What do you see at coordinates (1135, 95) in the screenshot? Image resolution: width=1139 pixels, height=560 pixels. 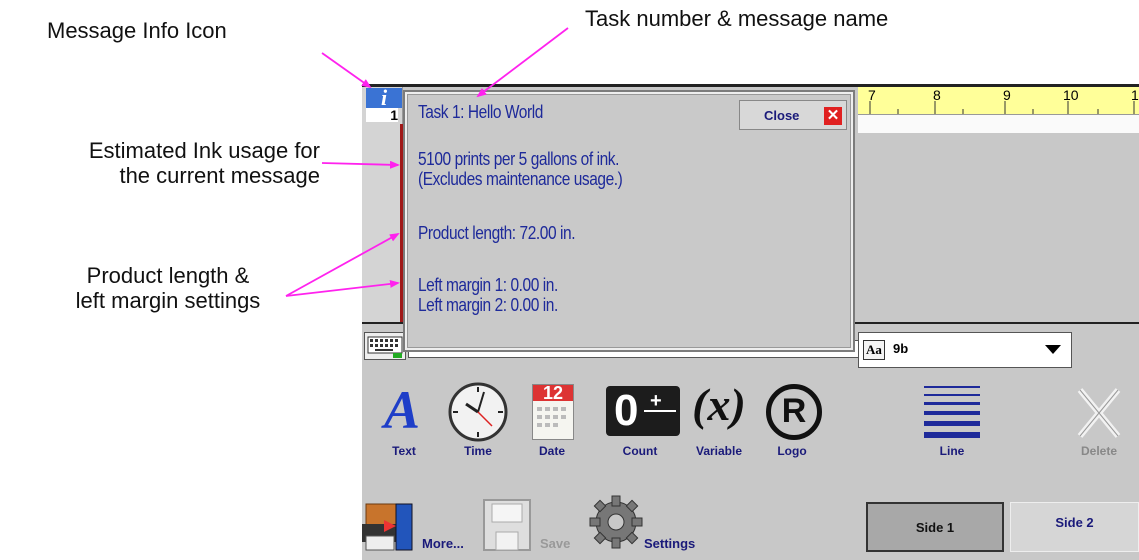 I see `ruler-label-11: 1` at bounding box center [1135, 95].